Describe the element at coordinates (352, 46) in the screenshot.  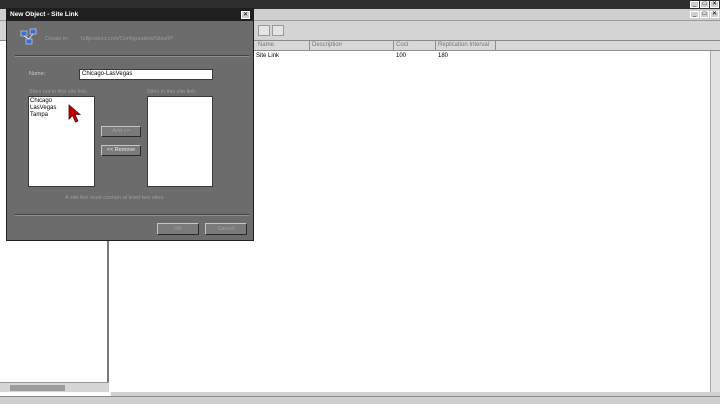
I see `column-header-description: Description` at that location.